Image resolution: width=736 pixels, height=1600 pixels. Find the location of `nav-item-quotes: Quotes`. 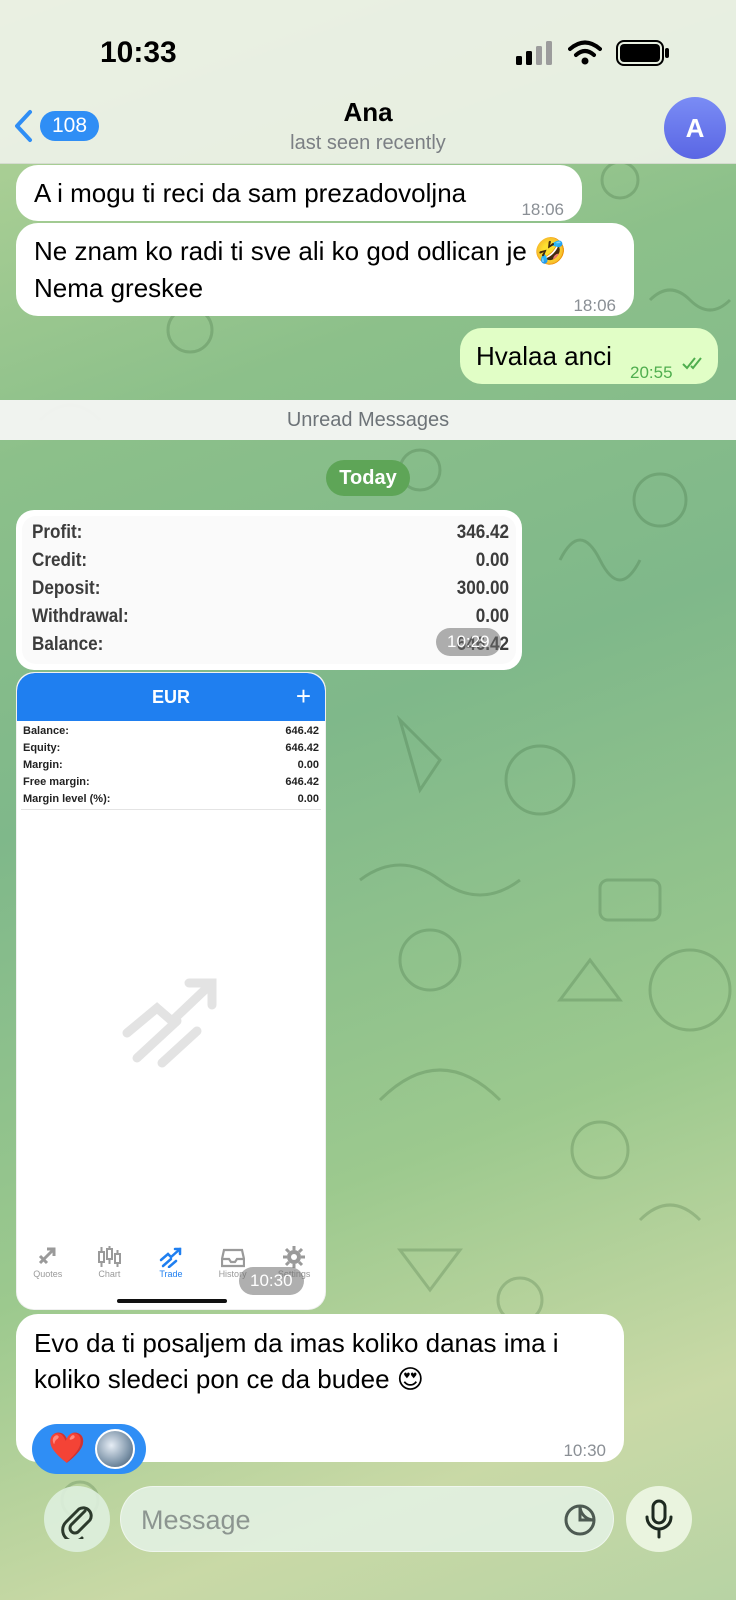

nav-item-quotes: Quotes is located at coordinates (48, 1270).